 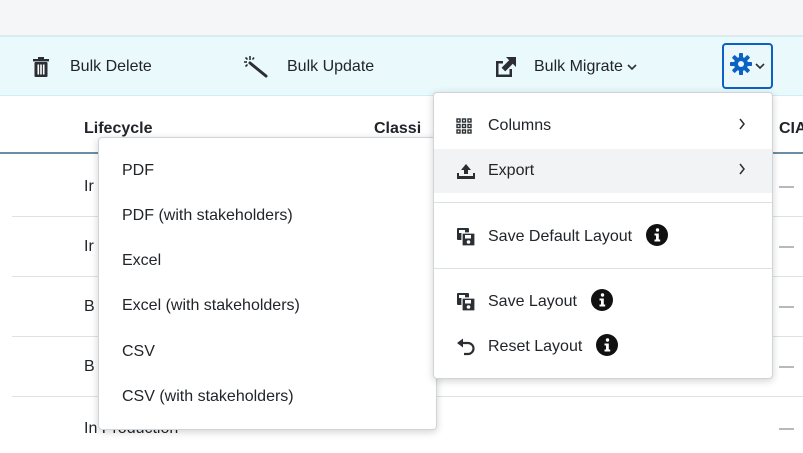 What do you see at coordinates (401, 66) in the screenshot?
I see `bulk-actions-toolbar: Bulk Delete Bulk Update Bulk Migrate` at bounding box center [401, 66].